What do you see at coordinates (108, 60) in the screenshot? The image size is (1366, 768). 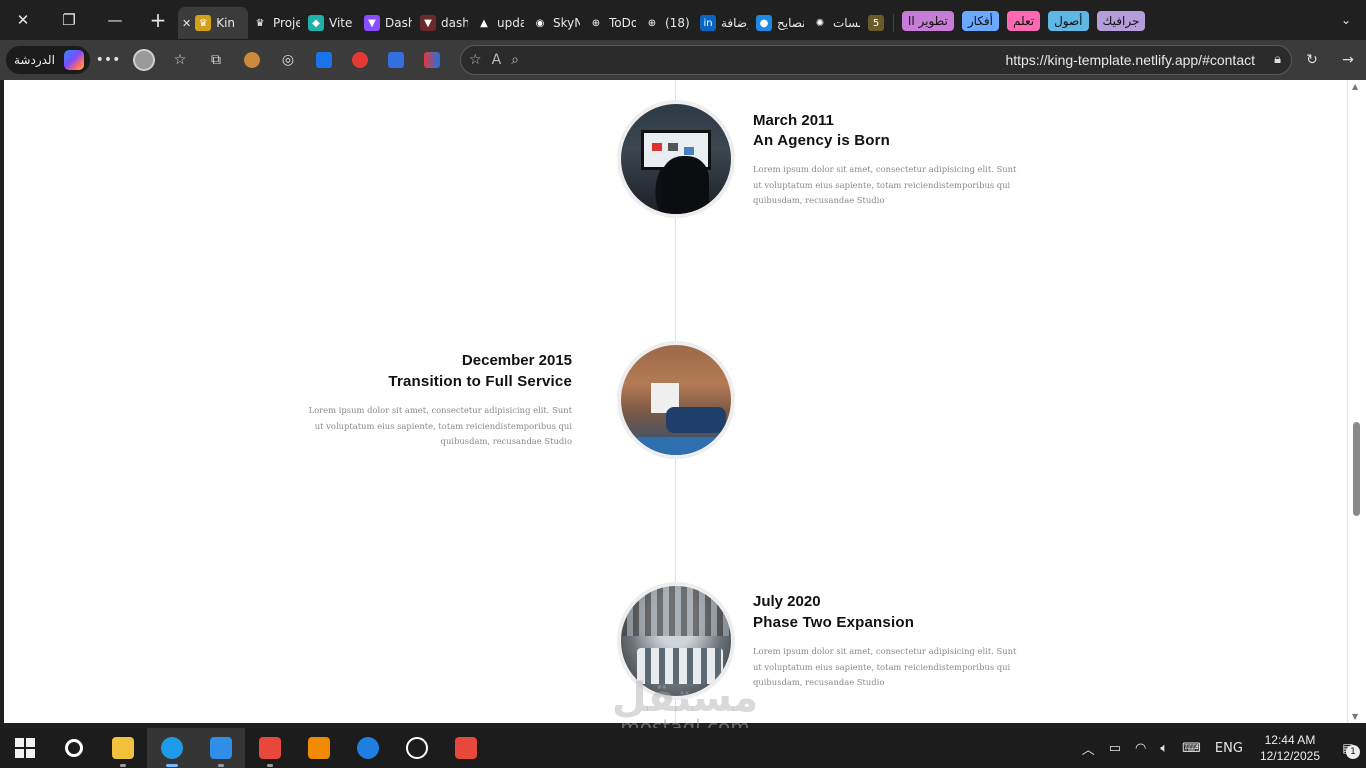 I see `more-menu-icon: •••` at bounding box center [108, 60].